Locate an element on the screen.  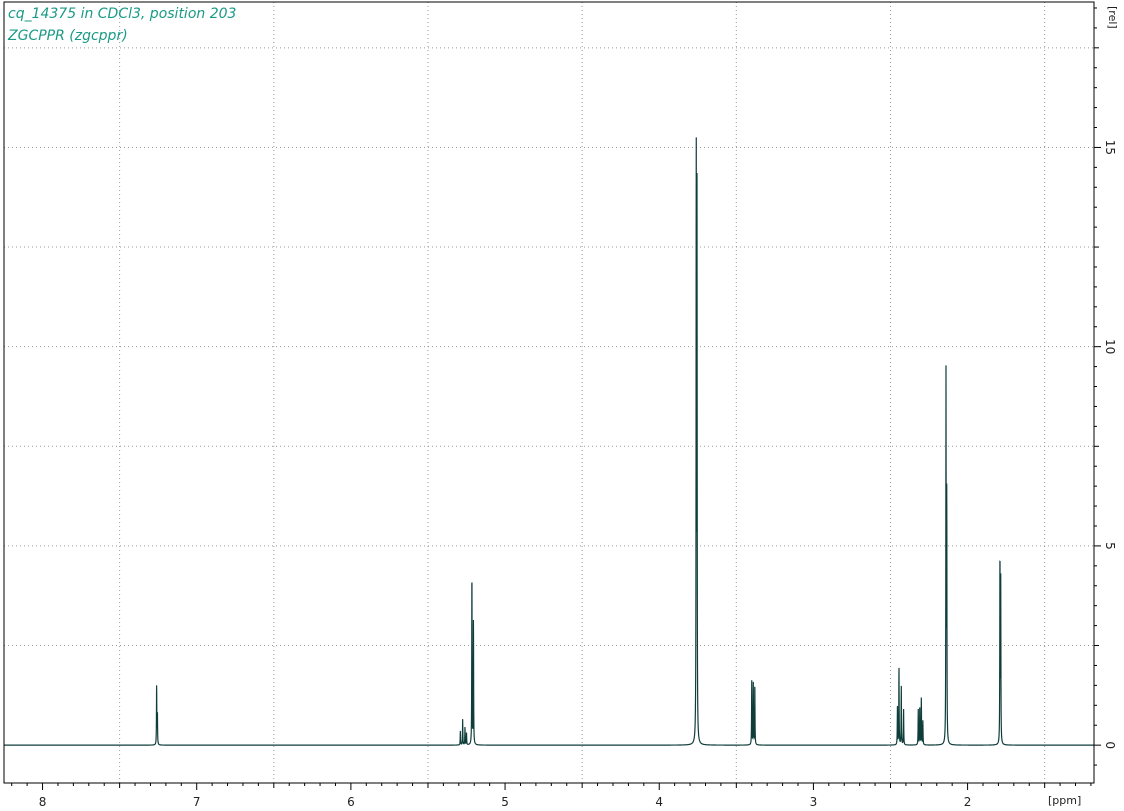
x-tick-label: 5 is located at coordinates (505, 802).